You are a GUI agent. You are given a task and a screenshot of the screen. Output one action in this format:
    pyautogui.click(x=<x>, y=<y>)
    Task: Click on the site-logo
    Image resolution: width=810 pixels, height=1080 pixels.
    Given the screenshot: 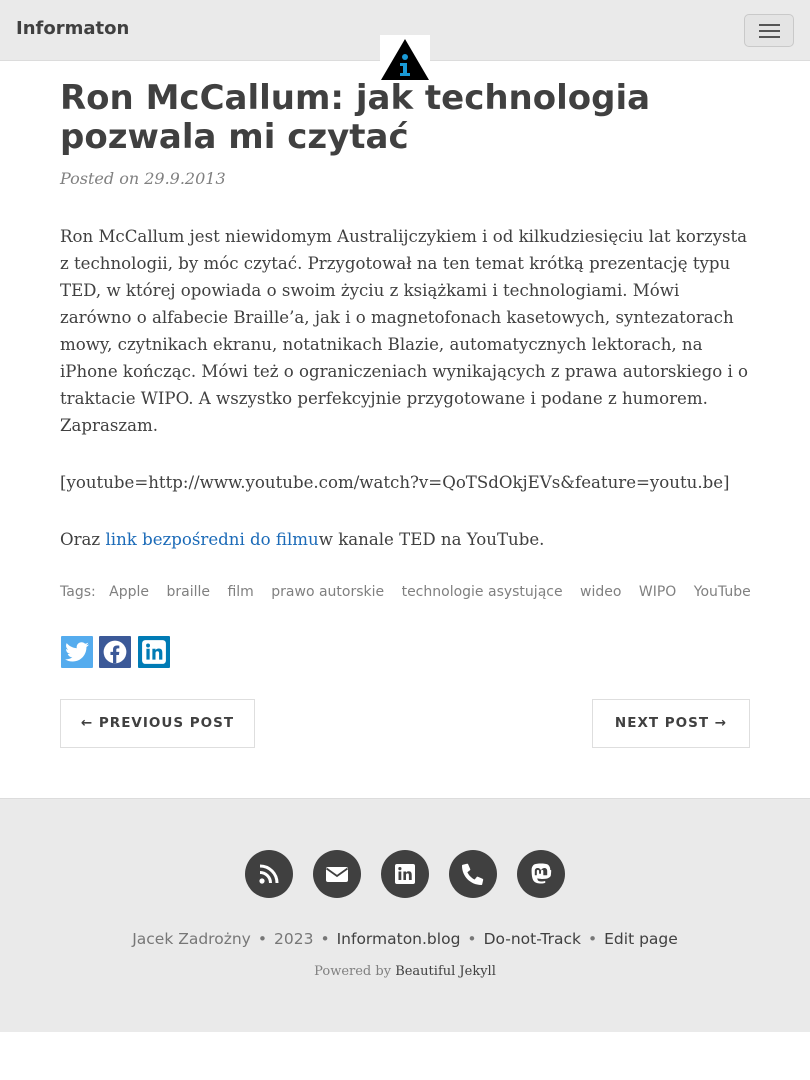 What is the action you would take?
    pyautogui.click(x=405, y=58)
    